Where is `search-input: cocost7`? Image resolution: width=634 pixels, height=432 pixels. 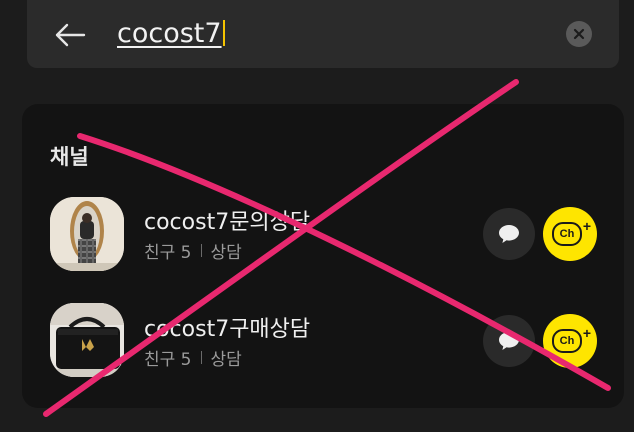
search-input: cocost7 is located at coordinates (171, 34).